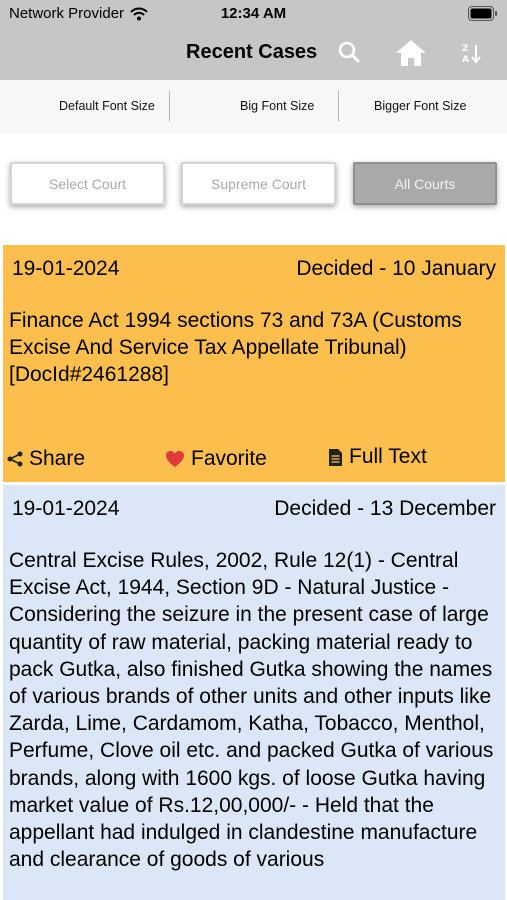  I want to click on share-icon, so click(15, 459).